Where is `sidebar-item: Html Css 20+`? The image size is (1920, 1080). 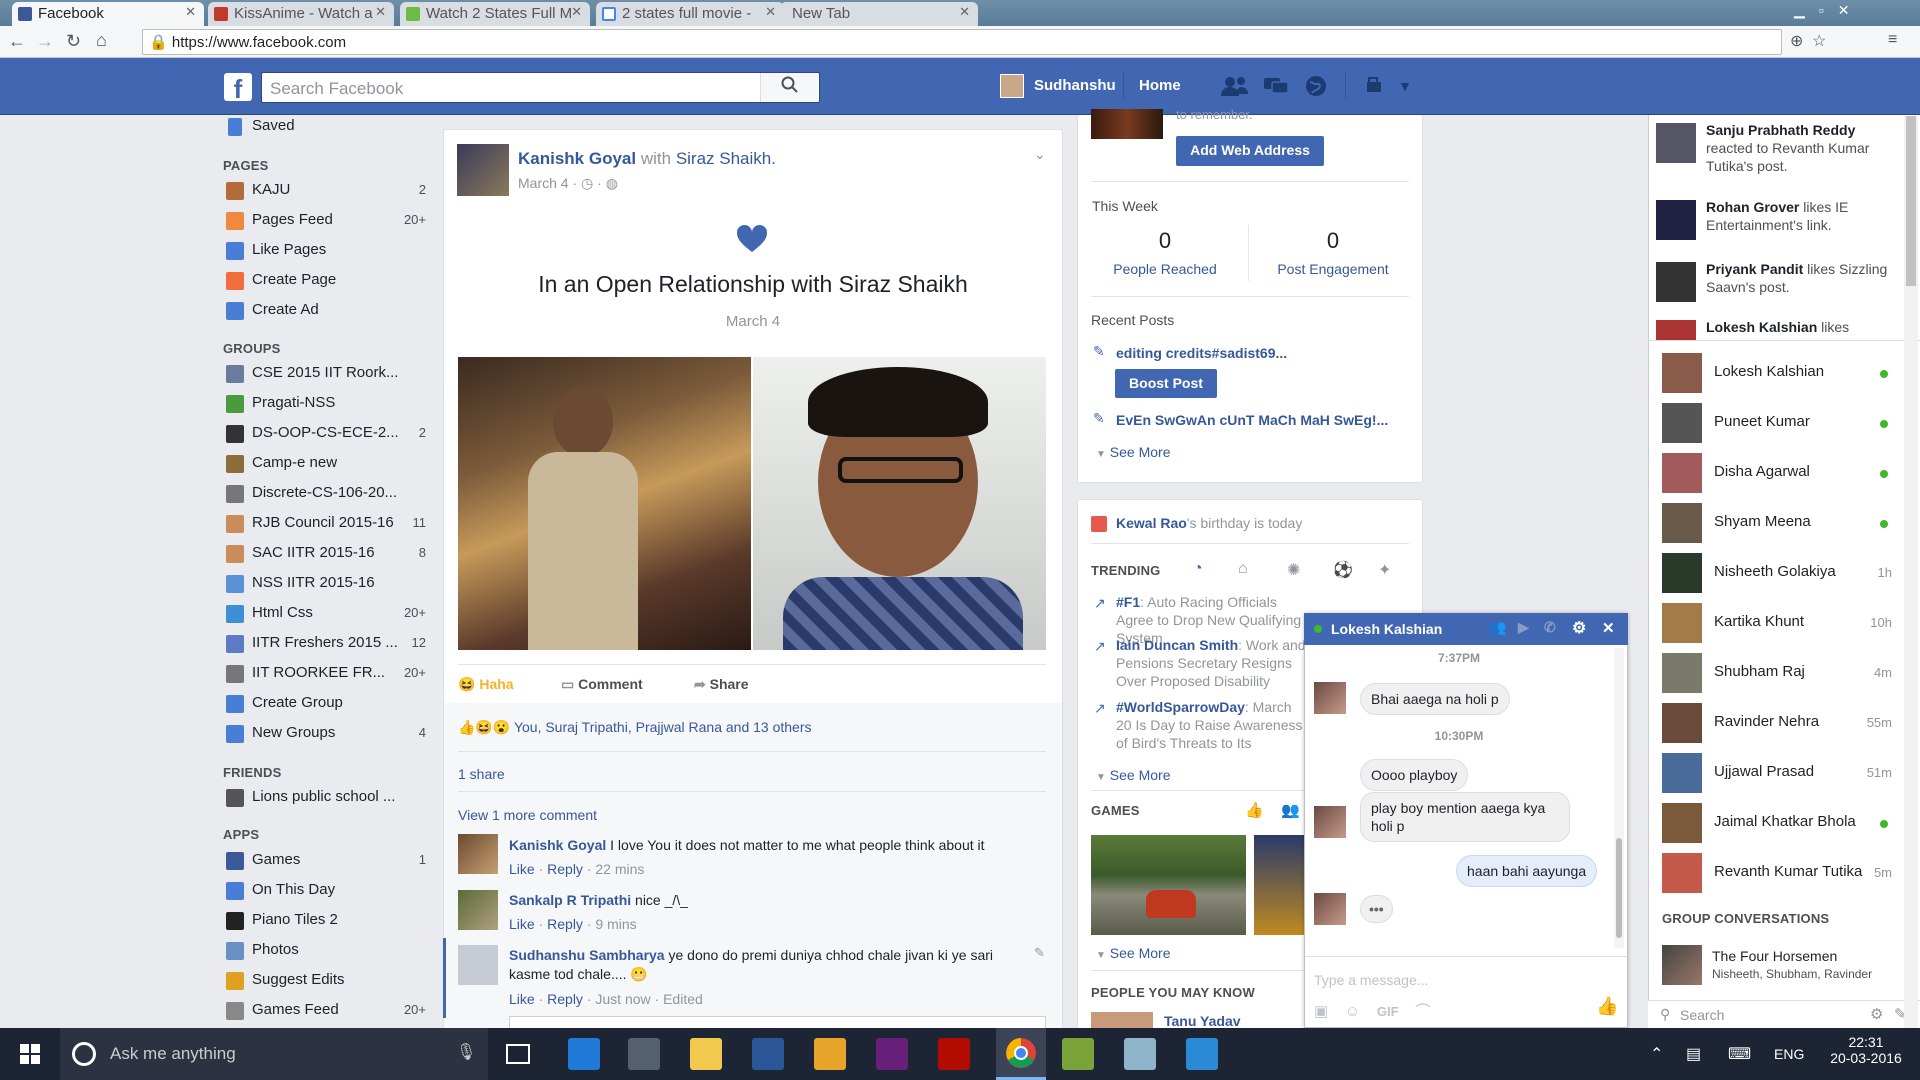 sidebar-item: Html Css 20+ is located at coordinates (325, 614).